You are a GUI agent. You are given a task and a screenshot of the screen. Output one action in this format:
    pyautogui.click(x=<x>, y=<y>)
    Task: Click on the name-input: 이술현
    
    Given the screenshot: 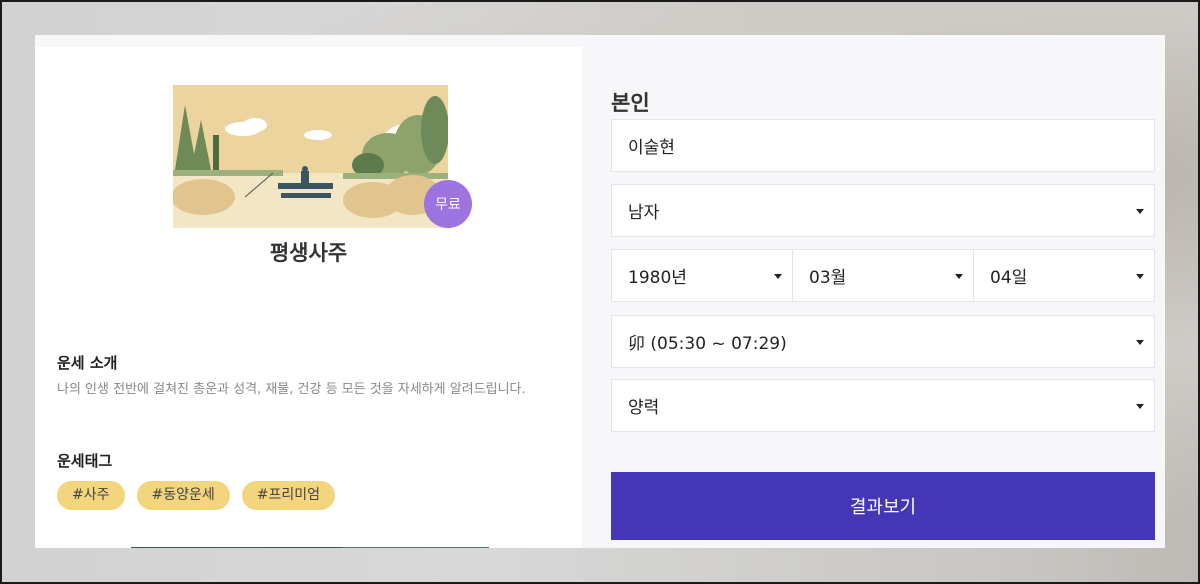 What is the action you would take?
    pyautogui.click(x=883, y=145)
    